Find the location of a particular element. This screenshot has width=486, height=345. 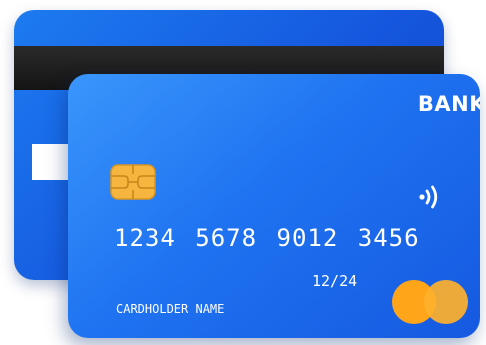

expiry-date: 12/24 is located at coordinates (335, 281).